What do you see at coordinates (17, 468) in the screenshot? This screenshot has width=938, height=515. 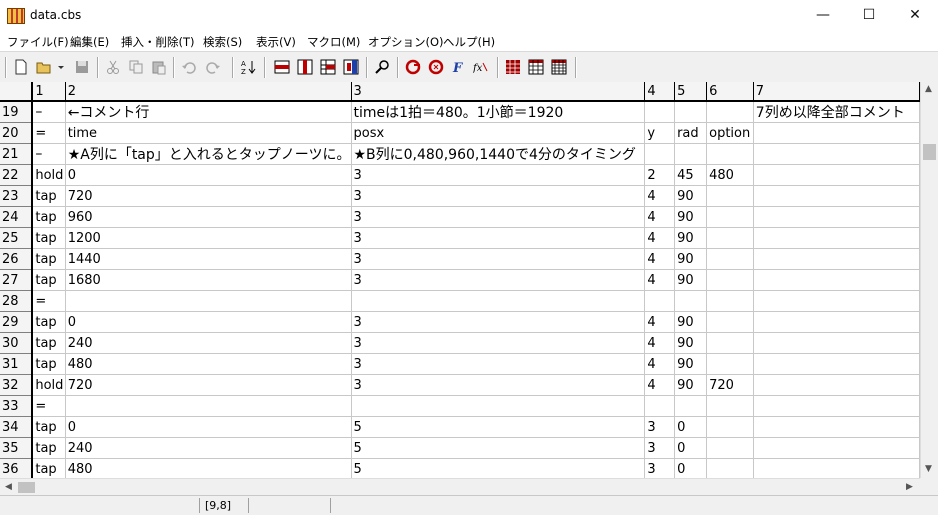 I see `row-header: 36` at bounding box center [17, 468].